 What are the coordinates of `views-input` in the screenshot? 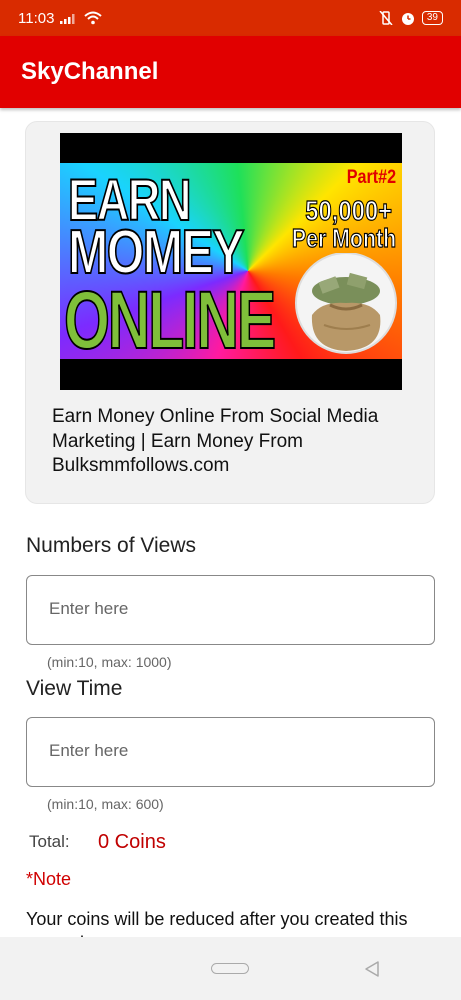 It's located at (229, 609).